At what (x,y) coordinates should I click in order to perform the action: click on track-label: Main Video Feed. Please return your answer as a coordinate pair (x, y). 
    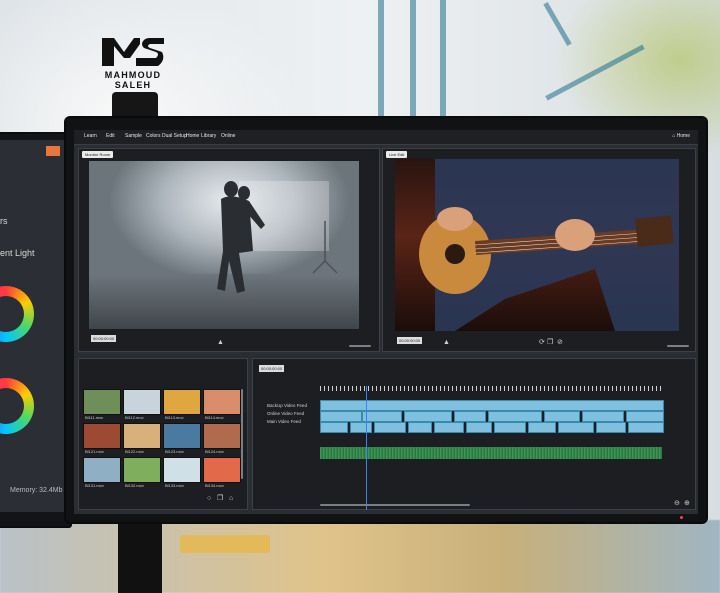
    Looking at the image, I should click on (284, 421).